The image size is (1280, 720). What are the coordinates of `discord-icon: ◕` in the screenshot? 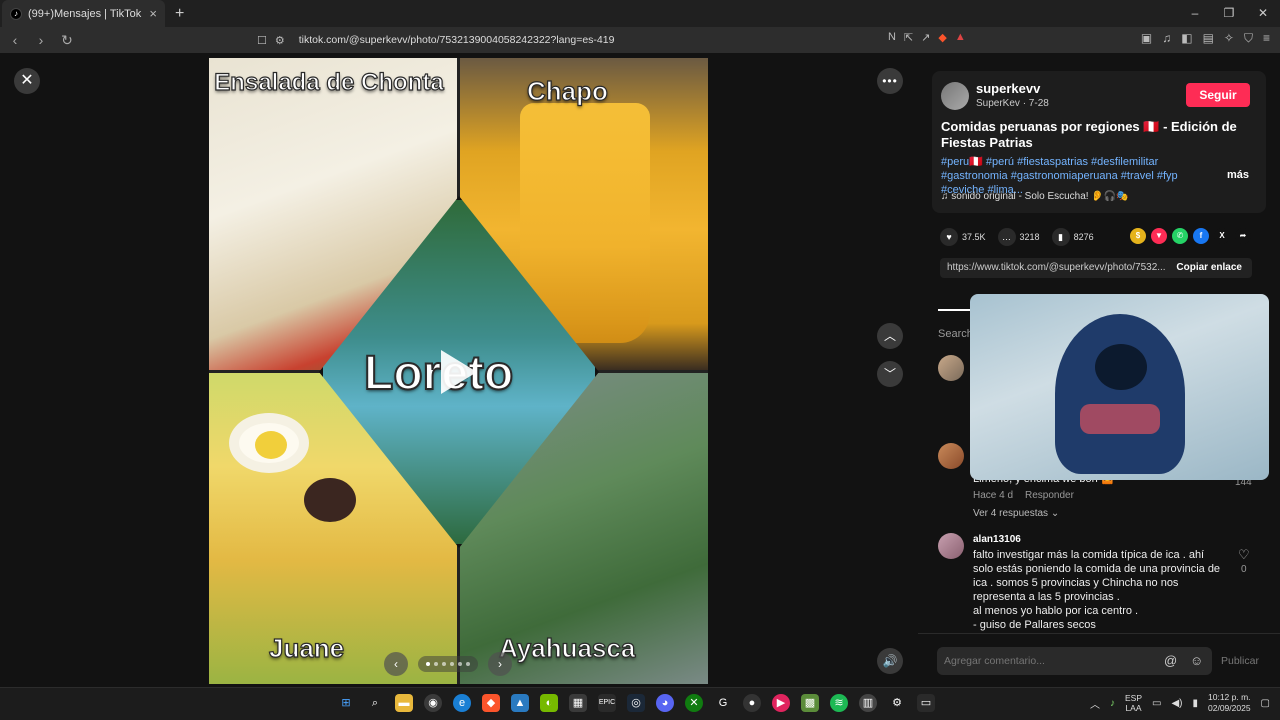 It's located at (665, 703).